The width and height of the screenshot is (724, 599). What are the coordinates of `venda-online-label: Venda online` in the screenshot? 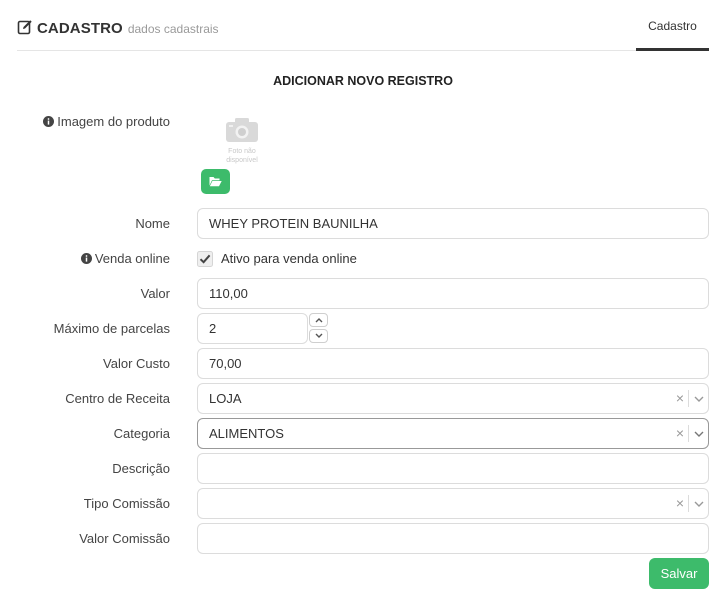 It's located at (125, 258).